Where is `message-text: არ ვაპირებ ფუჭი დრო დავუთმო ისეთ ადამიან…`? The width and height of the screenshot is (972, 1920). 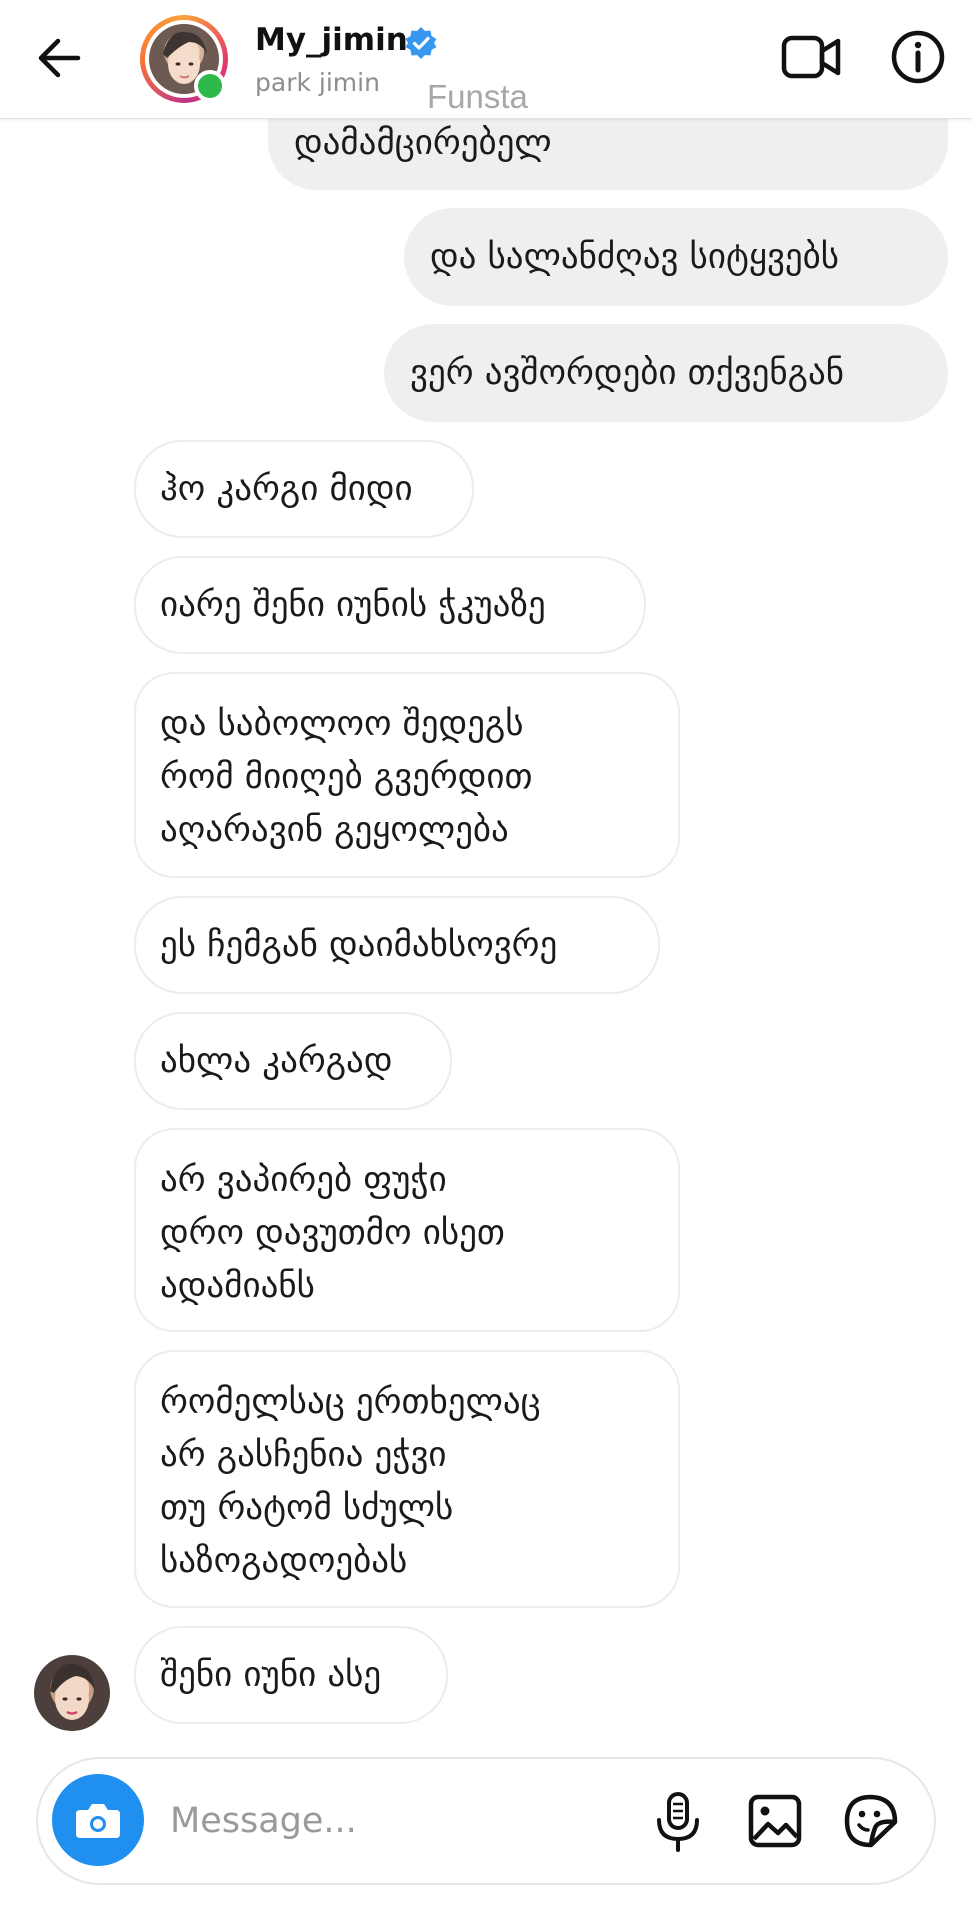 message-text: არ ვაპირებ ფუჭი დრო დავუთმო ისეთ ადამიან… is located at coordinates (332, 1233).